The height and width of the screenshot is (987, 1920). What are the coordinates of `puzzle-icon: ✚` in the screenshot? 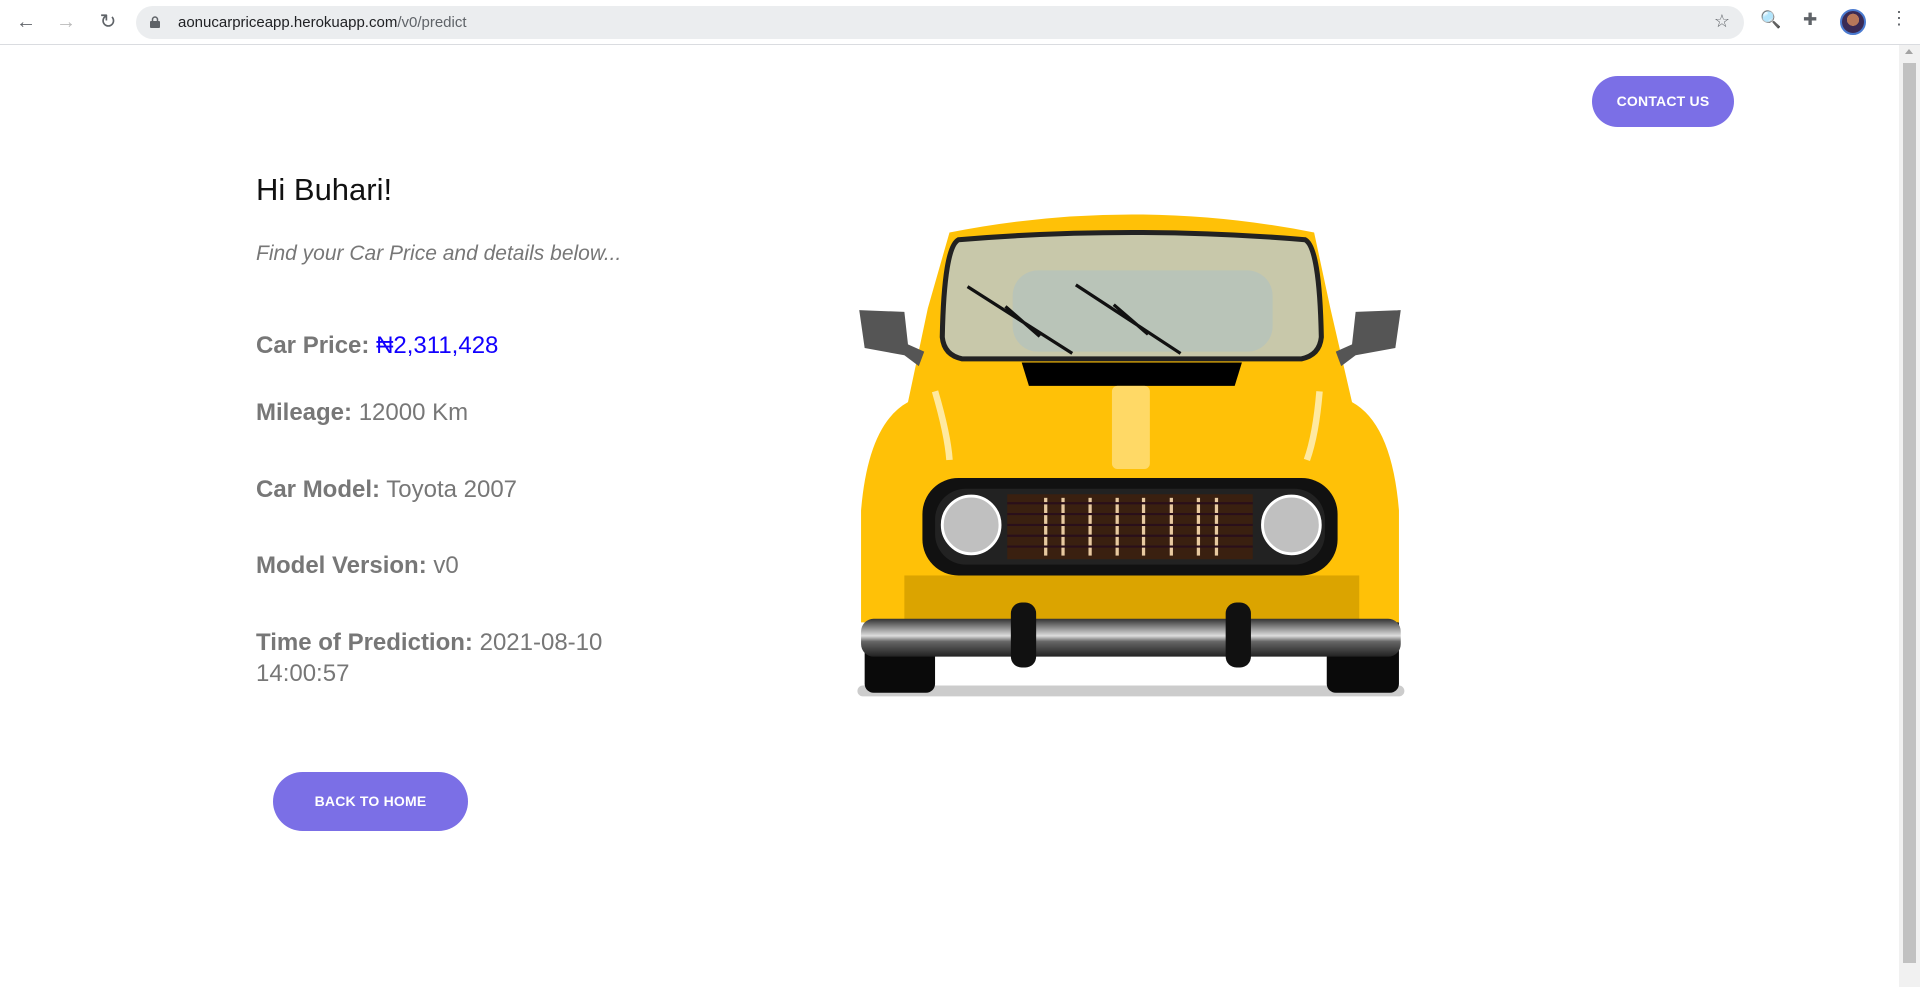 It's located at (1810, 20).